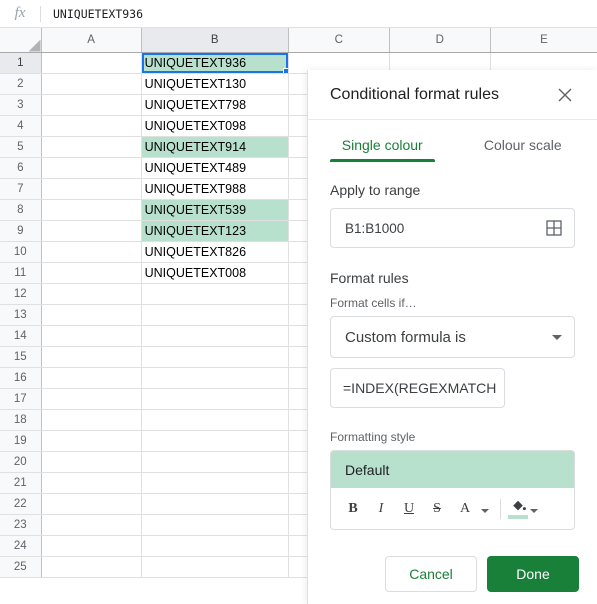 The image size is (597, 604). What do you see at coordinates (91, 504) in the screenshot?
I see `cell-A22` at bounding box center [91, 504].